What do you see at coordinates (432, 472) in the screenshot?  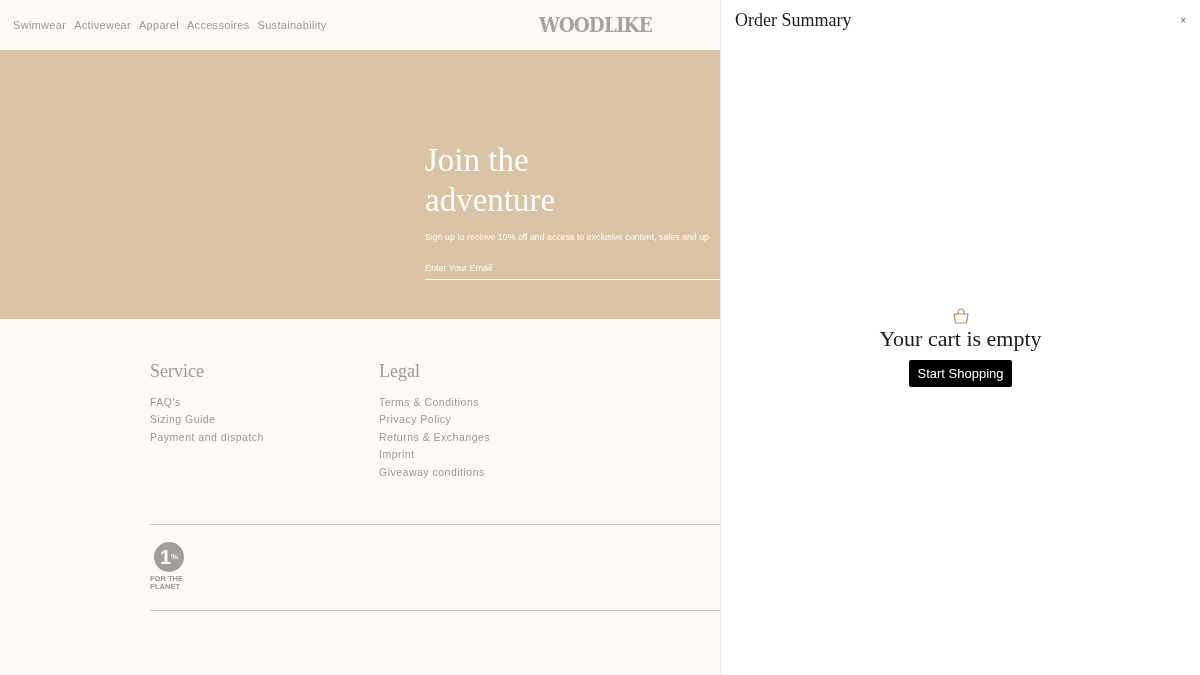 I see `footer-link: Giveaway conditions` at bounding box center [432, 472].